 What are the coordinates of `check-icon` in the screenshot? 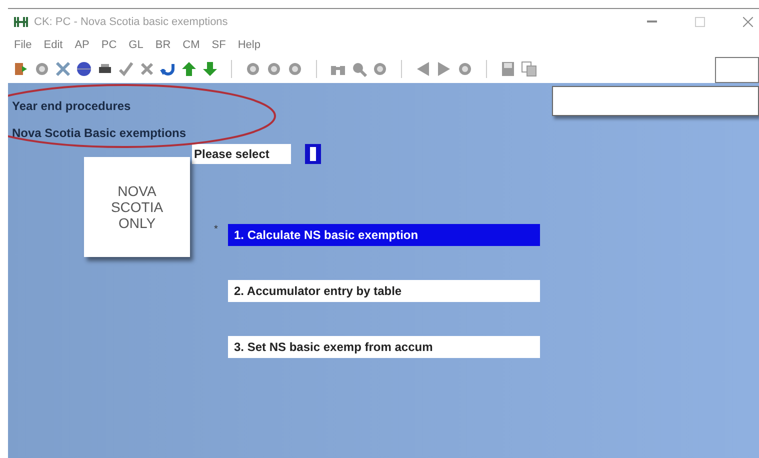 It's located at (126, 69).